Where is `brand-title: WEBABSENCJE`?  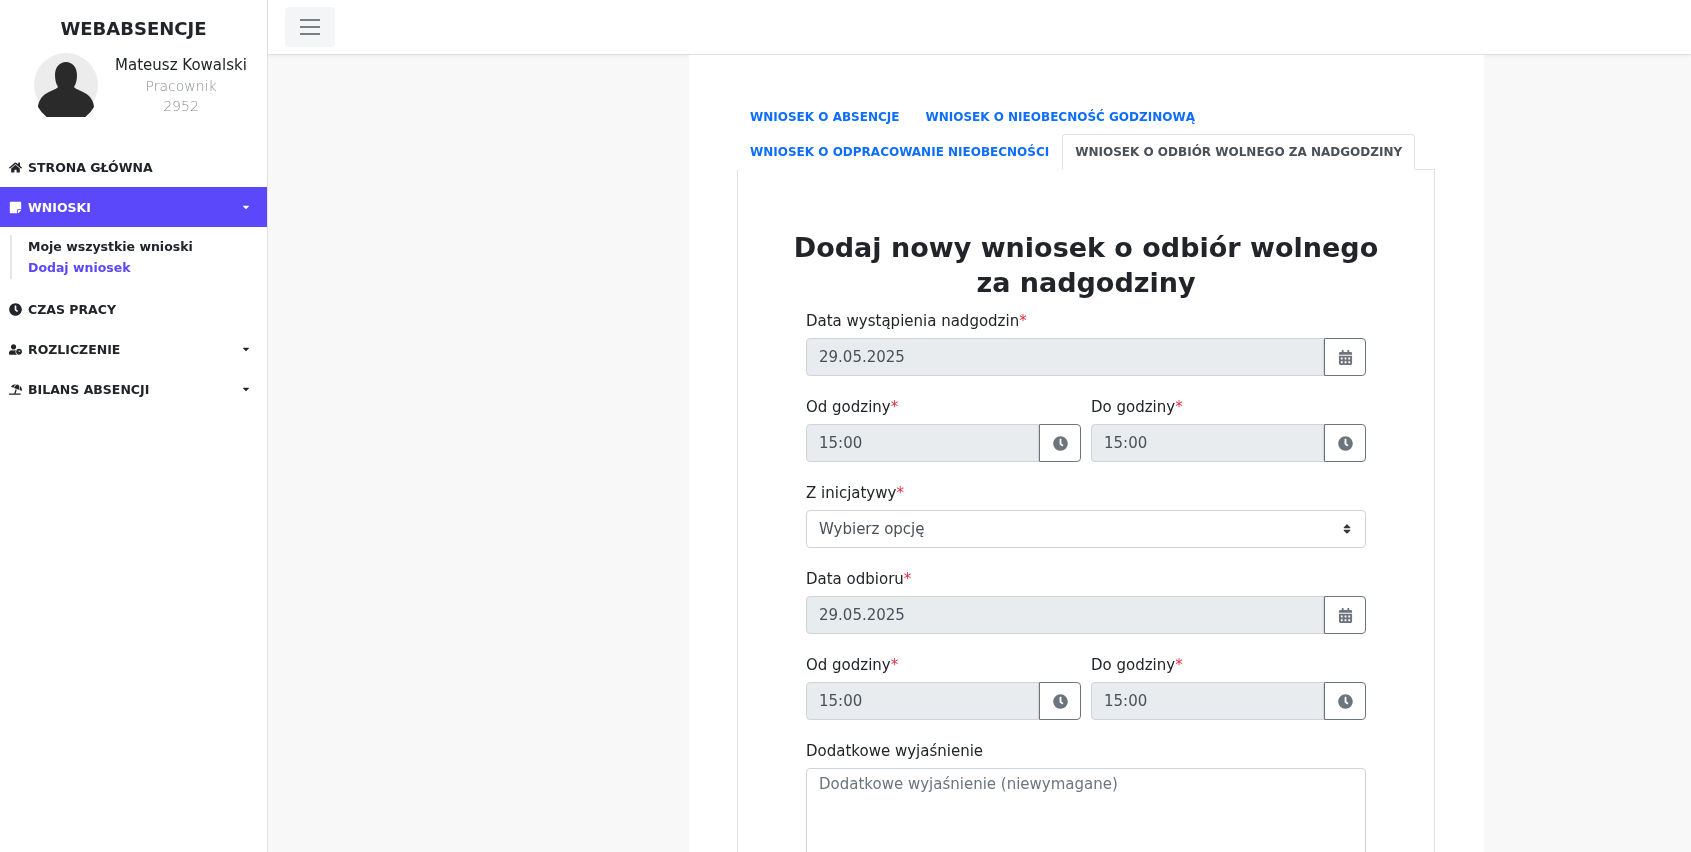
brand-title: WEBABSENCJE is located at coordinates (133, 29).